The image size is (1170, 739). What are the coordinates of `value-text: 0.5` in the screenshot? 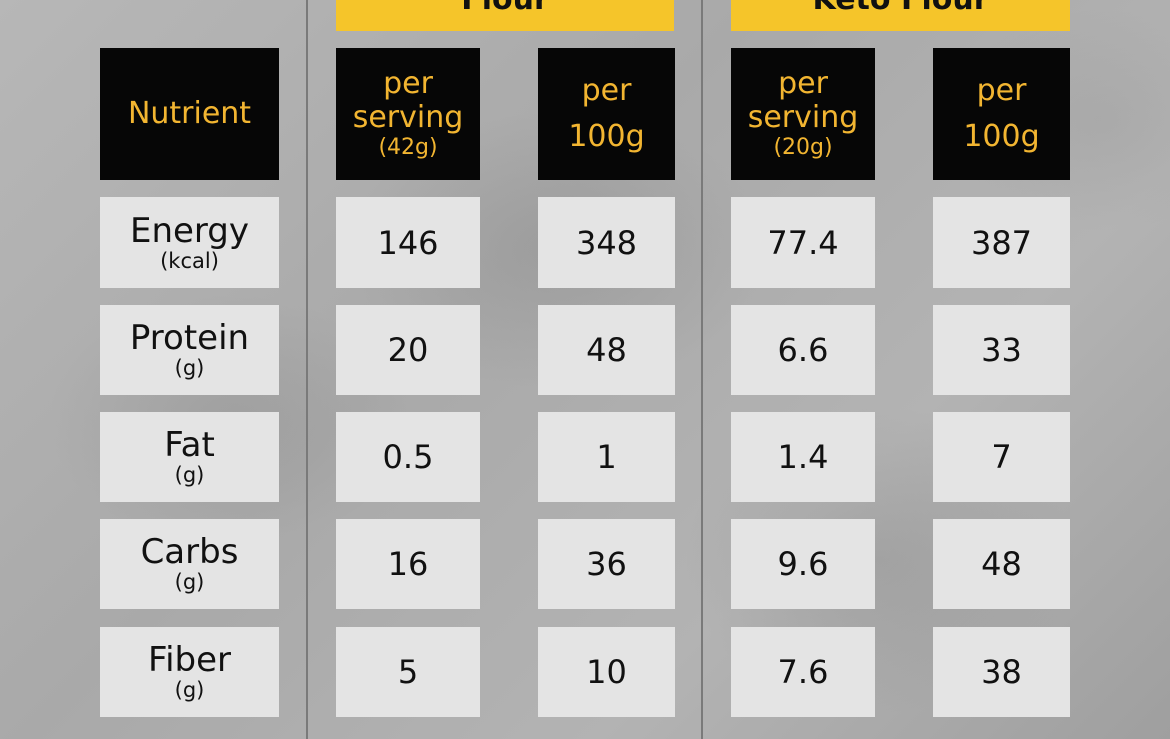 It's located at (408, 457).